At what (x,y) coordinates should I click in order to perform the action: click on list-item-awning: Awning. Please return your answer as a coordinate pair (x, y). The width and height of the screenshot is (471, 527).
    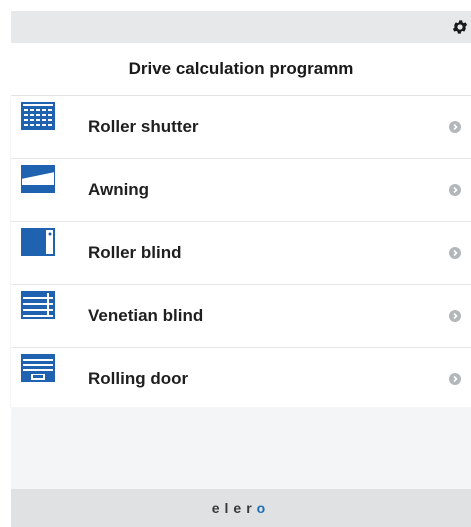
    Looking at the image, I should click on (241, 190).